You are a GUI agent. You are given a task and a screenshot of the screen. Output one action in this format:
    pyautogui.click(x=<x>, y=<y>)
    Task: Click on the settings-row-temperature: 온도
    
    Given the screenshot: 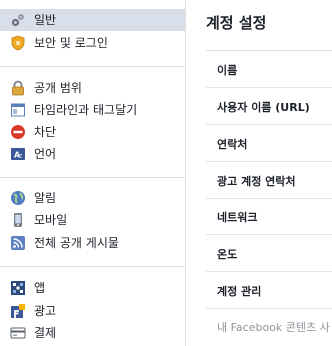 What is the action you would take?
    pyautogui.click(x=269, y=253)
    